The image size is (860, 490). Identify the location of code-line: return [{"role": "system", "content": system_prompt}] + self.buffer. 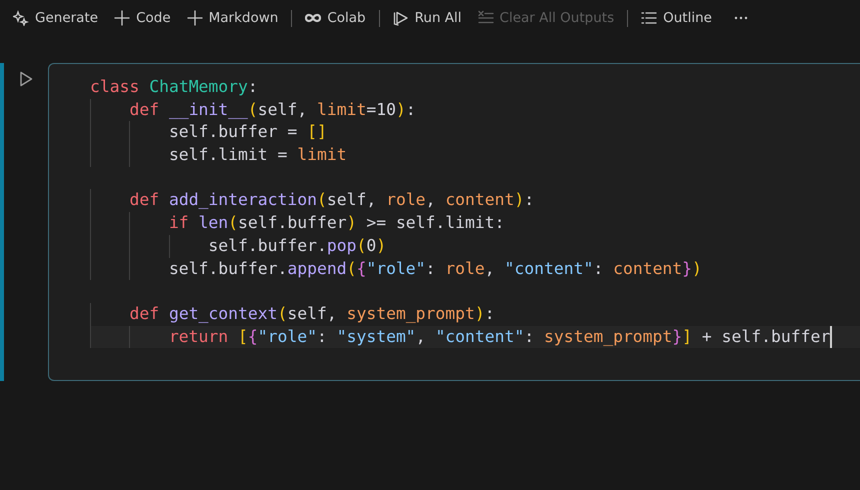
(499, 337).